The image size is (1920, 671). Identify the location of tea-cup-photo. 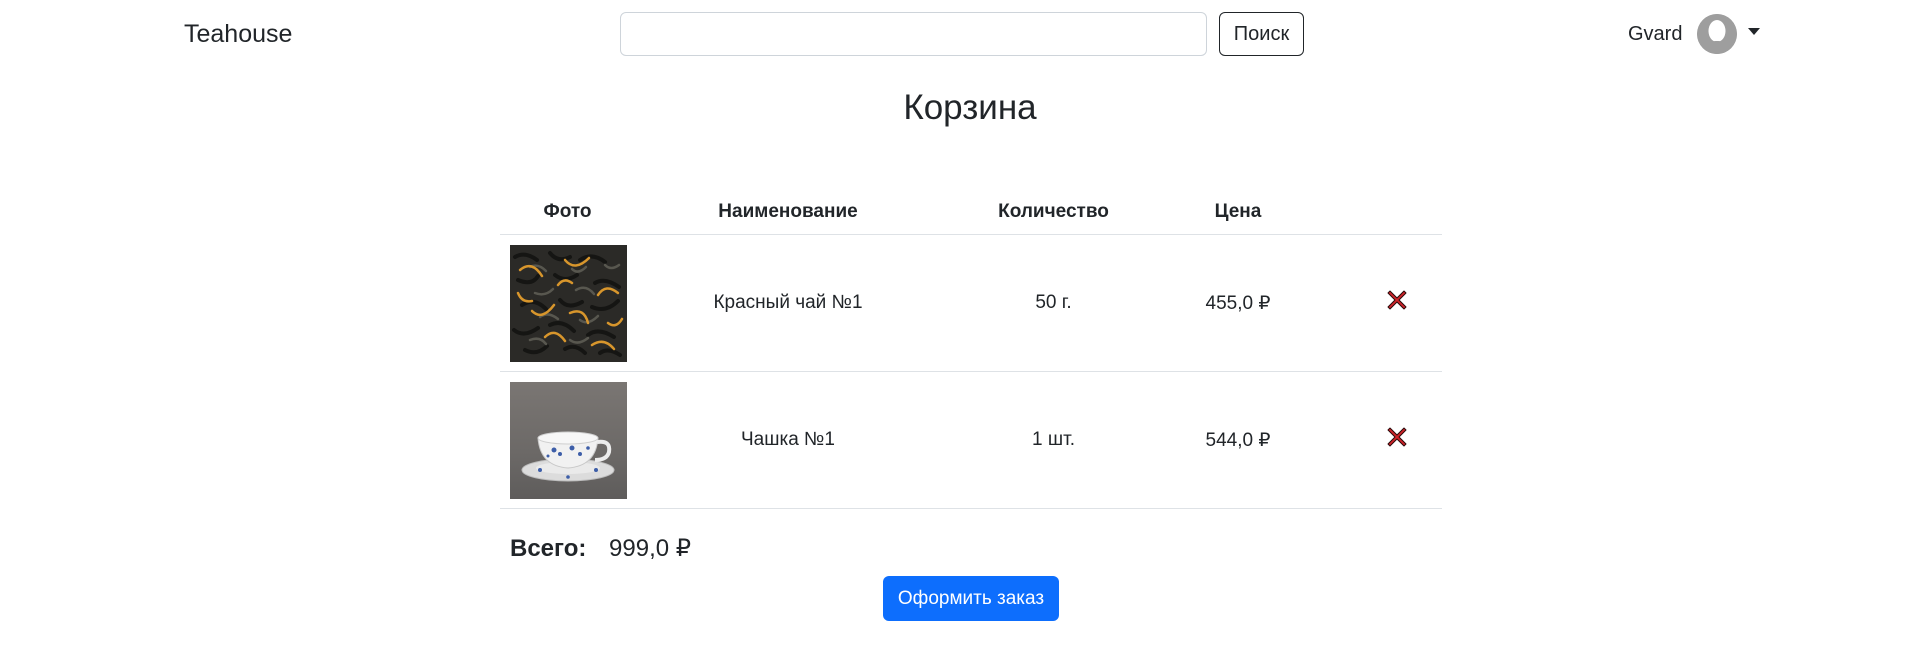
(568, 440).